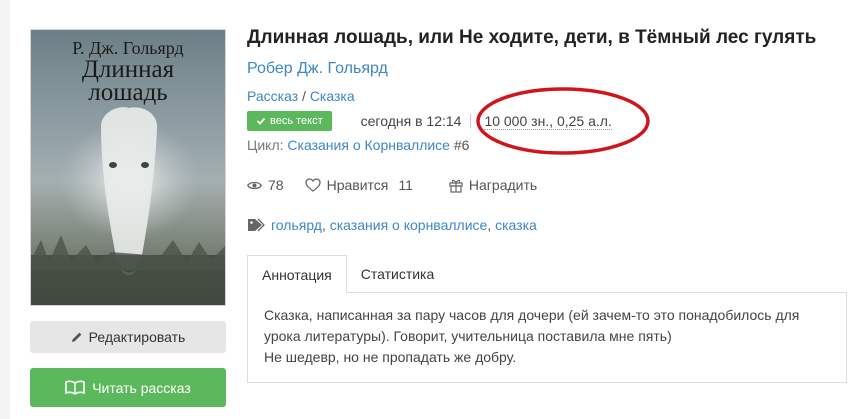 This screenshot has width=862, height=419. What do you see at coordinates (137, 337) in the screenshot?
I see `edit-button-label: Редактировать` at bounding box center [137, 337].